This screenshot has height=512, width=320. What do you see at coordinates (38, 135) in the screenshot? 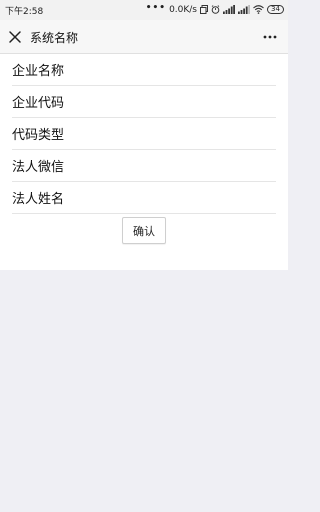
I see `field-label: 代码类型` at bounding box center [38, 135].